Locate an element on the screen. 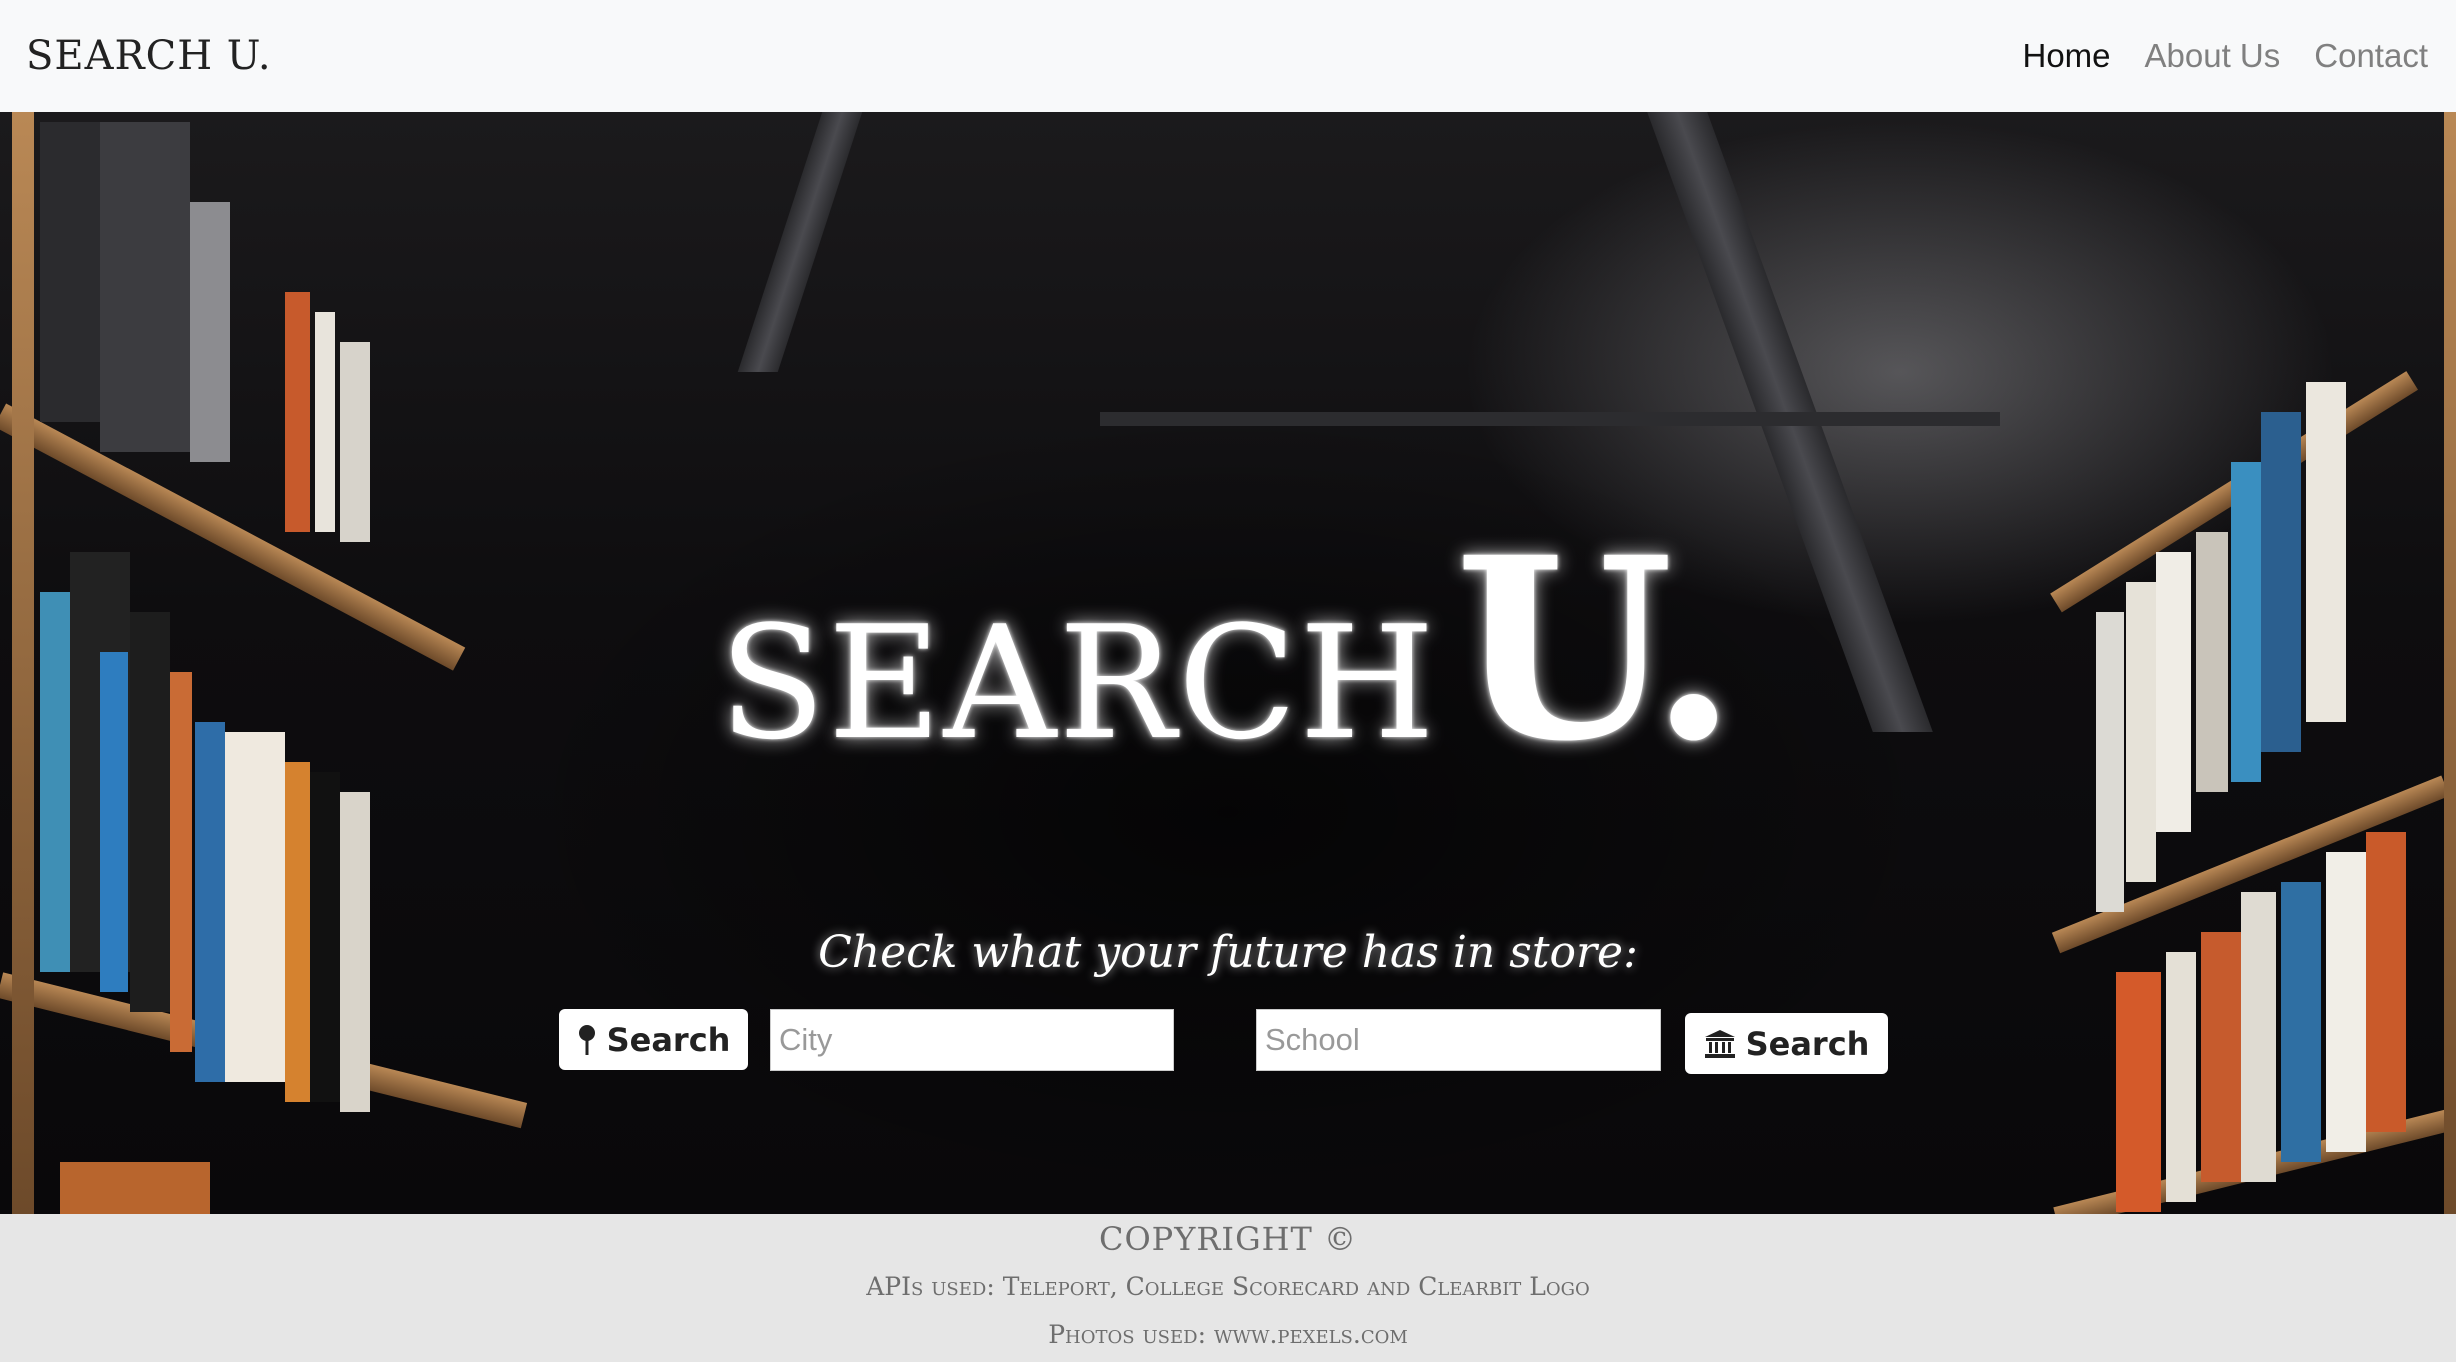 The width and height of the screenshot is (2456, 1362). footer-copyright: COPYRIGHT © is located at coordinates (1228, 1239).